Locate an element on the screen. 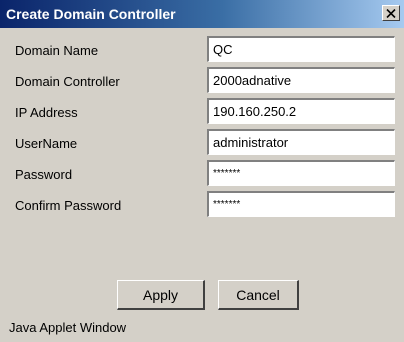  username-field is located at coordinates (301, 142).